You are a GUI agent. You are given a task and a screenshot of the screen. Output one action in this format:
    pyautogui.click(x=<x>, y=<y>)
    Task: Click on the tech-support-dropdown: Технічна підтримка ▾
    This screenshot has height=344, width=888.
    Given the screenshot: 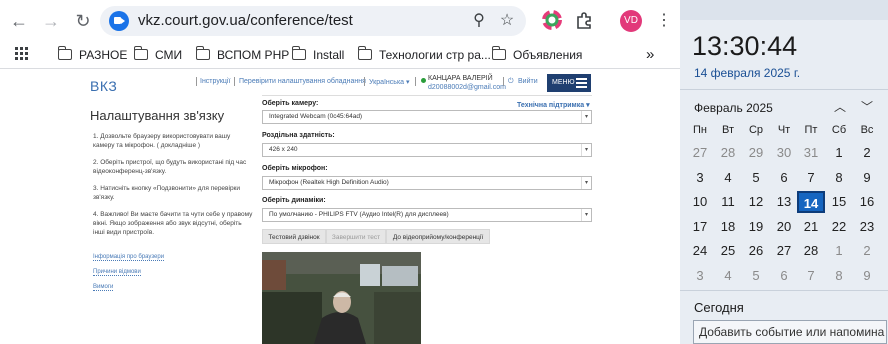 What is the action you would take?
    pyautogui.click(x=553, y=105)
    